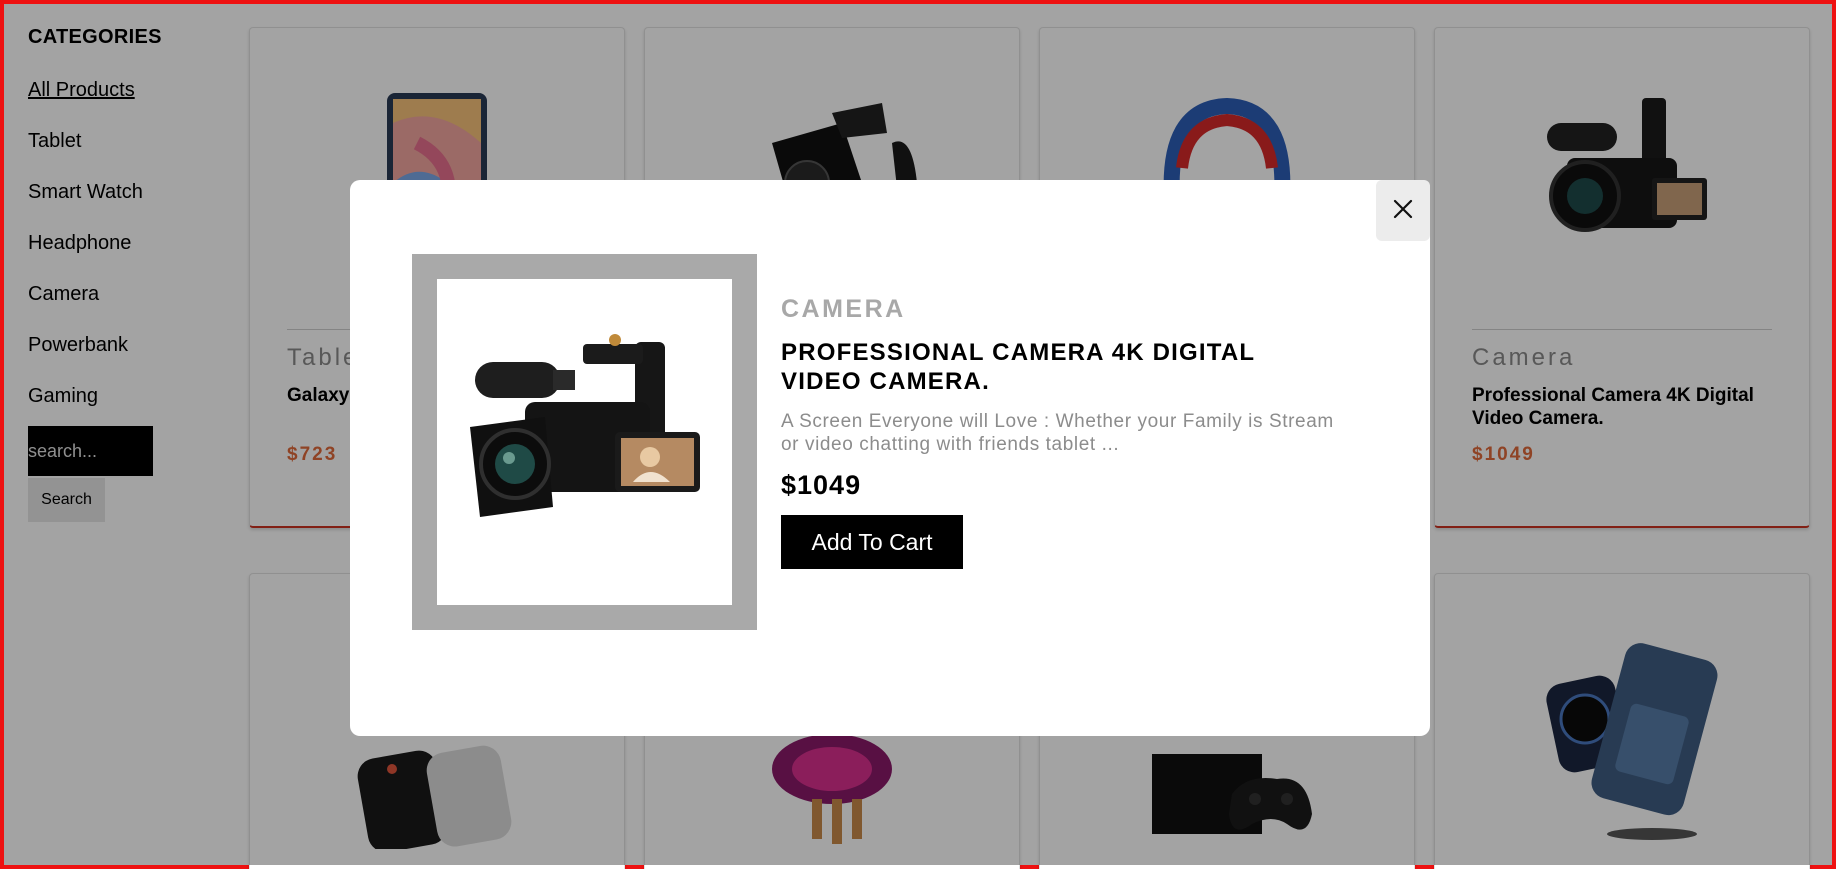  What do you see at coordinates (872, 542) in the screenshot?
I see `add-to-cart-button: Add To Cart` at bounding box center [872, 542].